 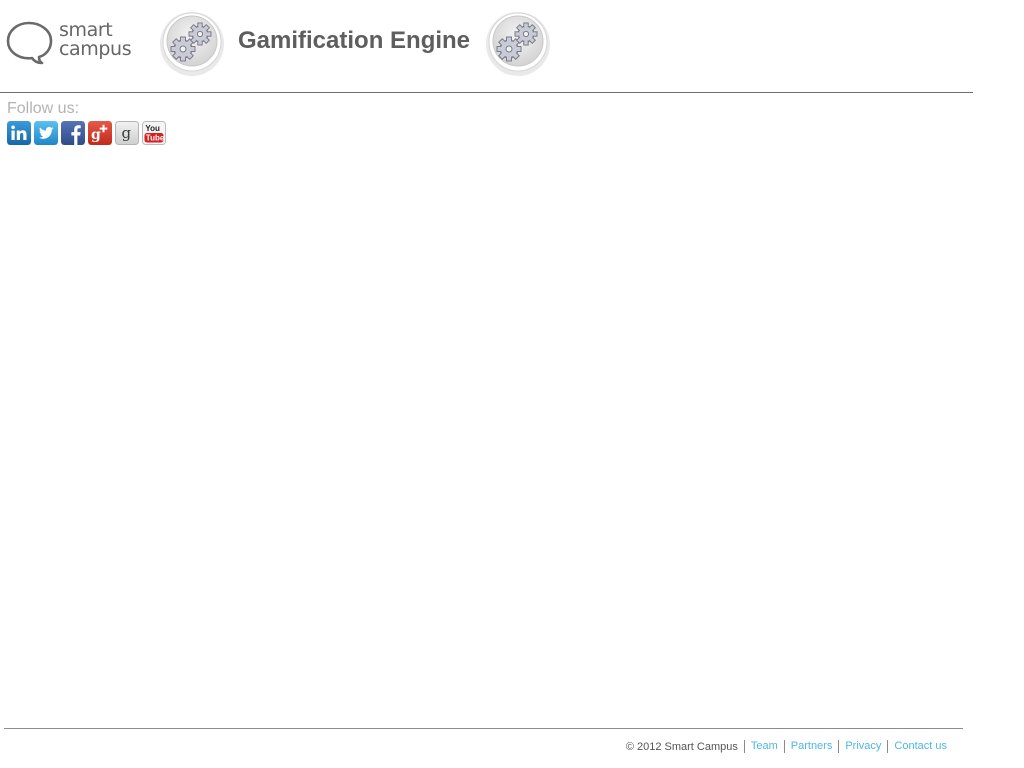 I want to click on logo-text-campus: campus, so click(x=95, y=49).